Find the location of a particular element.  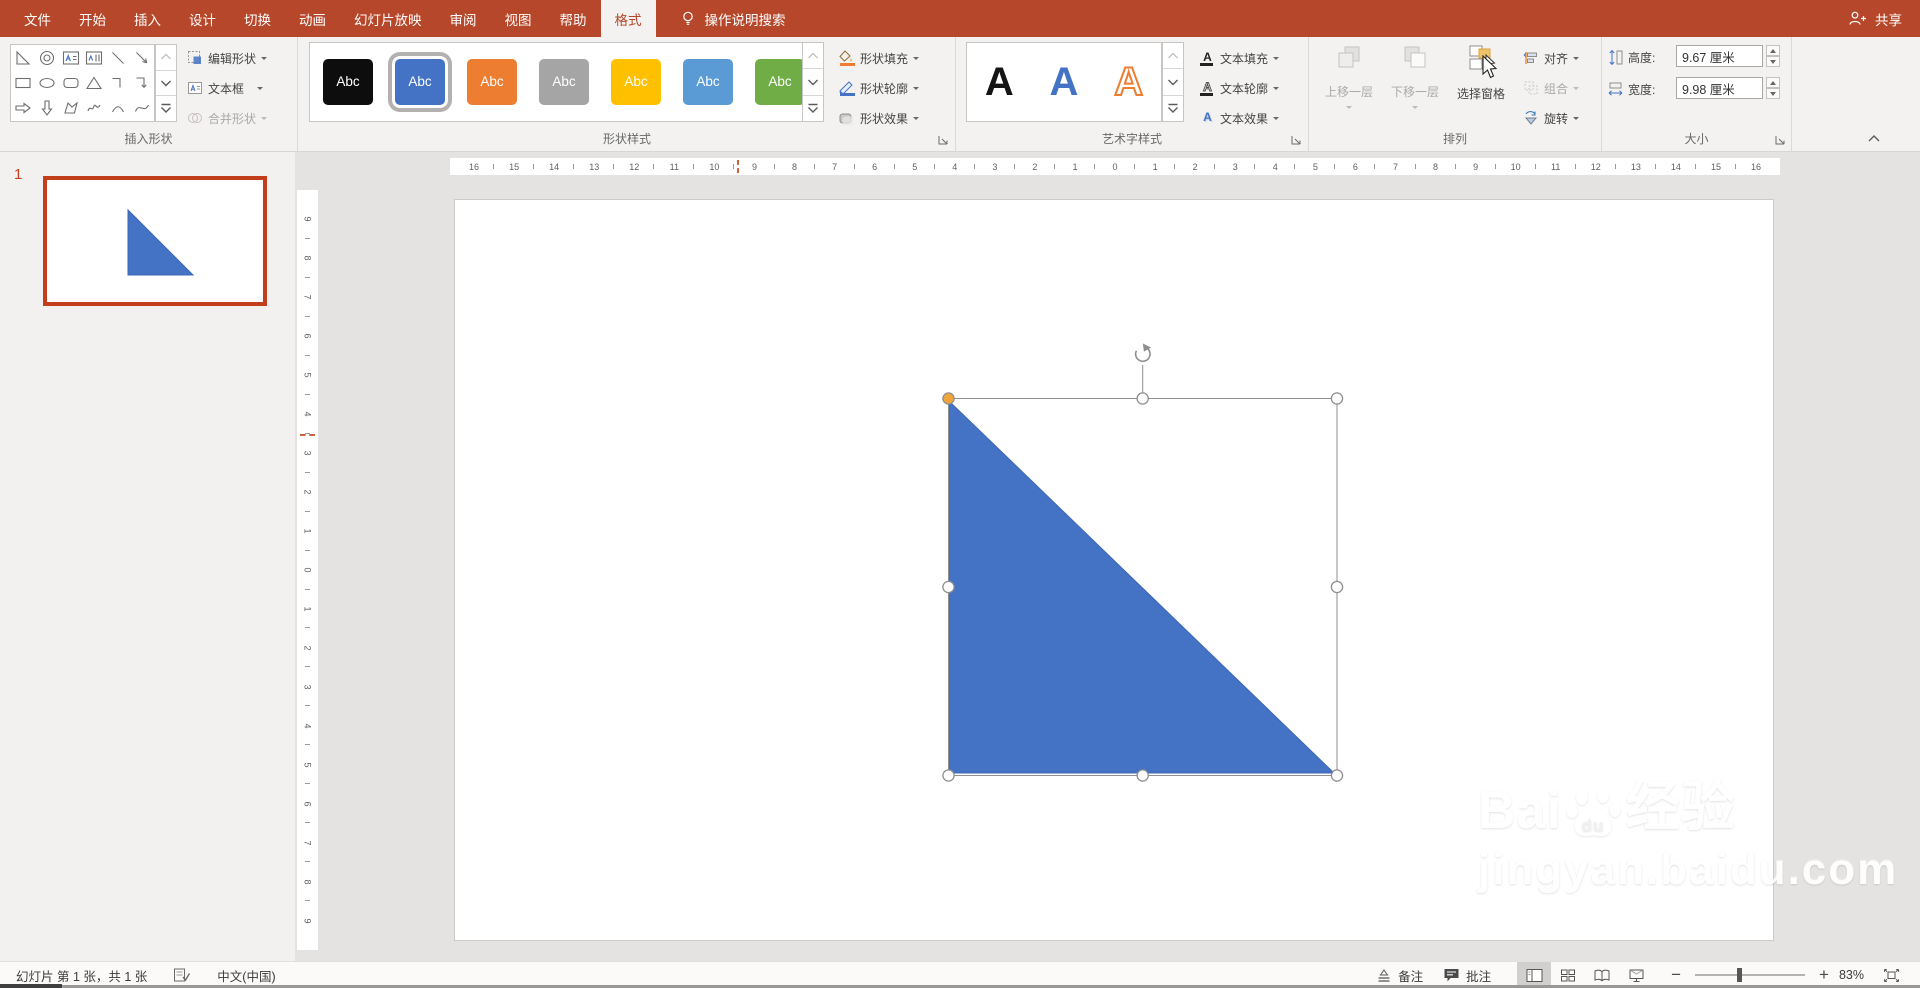

zoom-slider is located at coordinates (1750, 975).